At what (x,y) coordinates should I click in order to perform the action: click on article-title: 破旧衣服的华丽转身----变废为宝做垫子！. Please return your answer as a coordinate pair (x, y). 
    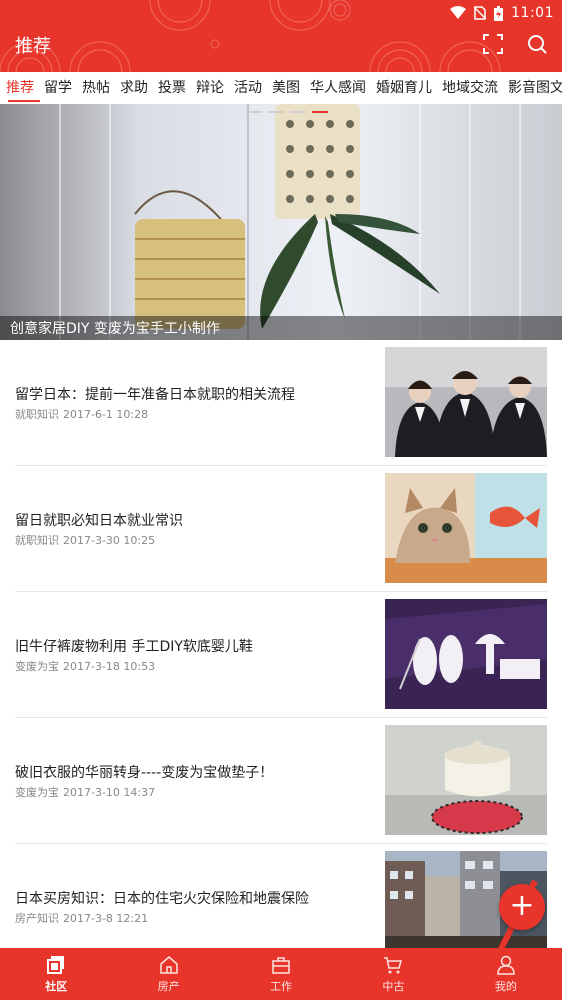
    Looking at the image, I should click on (144, 773).